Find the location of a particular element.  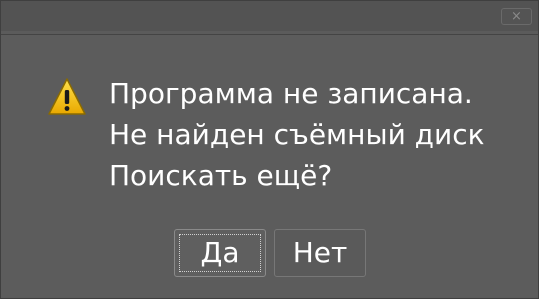

yes-button: Да is located at coordinates (220, 253).